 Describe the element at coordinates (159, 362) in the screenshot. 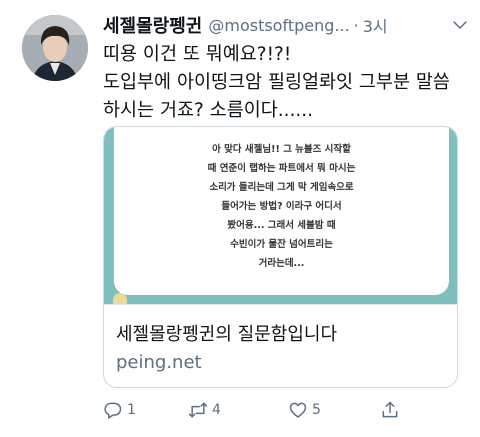

I see `card-domain: peing.net` at that location.